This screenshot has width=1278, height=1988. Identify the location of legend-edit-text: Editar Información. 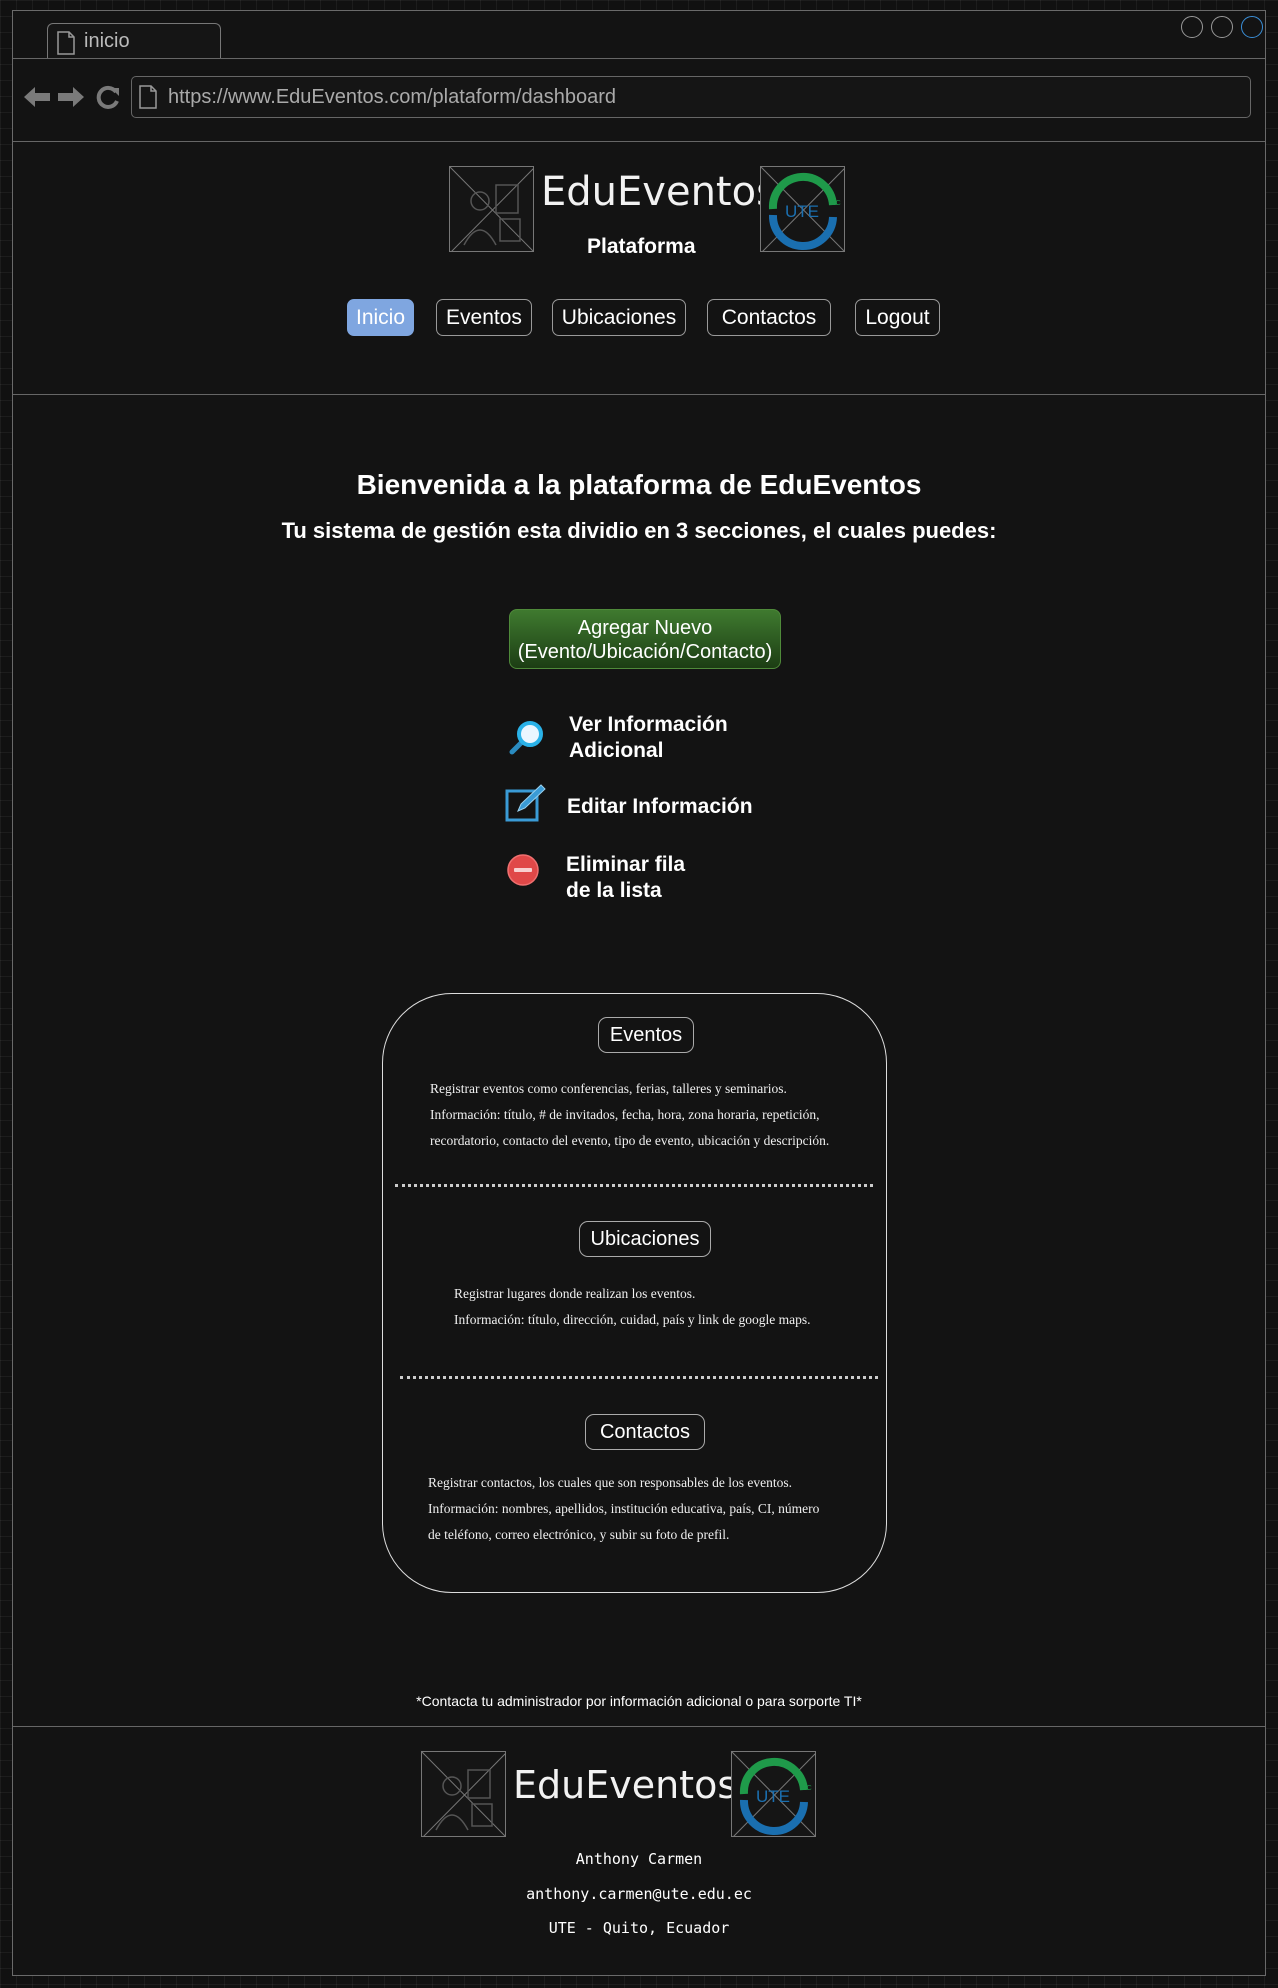
(660, 806).